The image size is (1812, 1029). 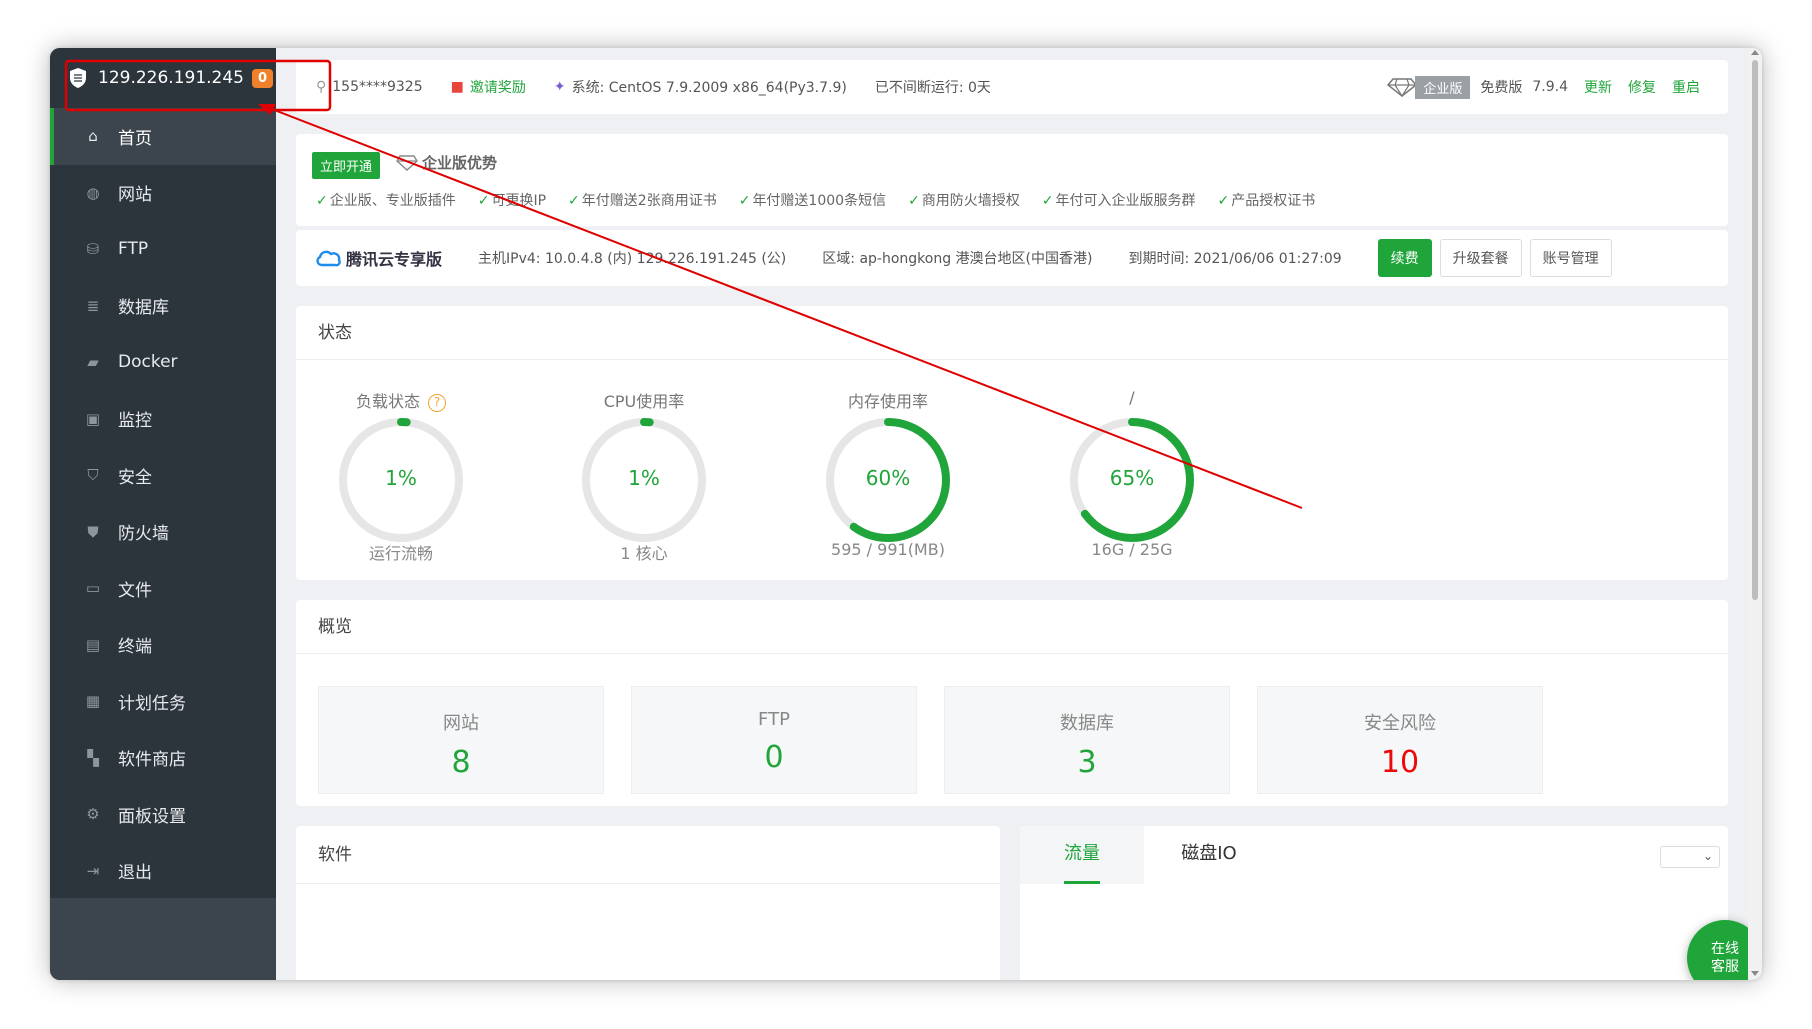 I want to click on sidebar-item-home: ⌂ 首页, so click(x=163, y=136).